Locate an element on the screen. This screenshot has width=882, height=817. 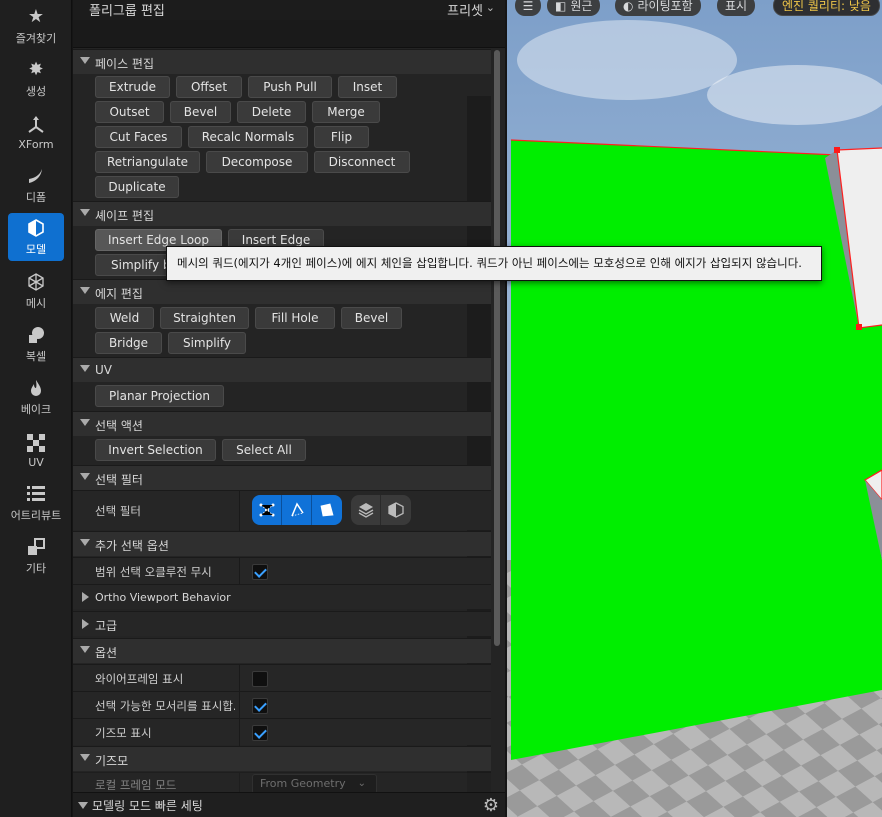
select-all-button: Select All is located at coordinates (264, 450).